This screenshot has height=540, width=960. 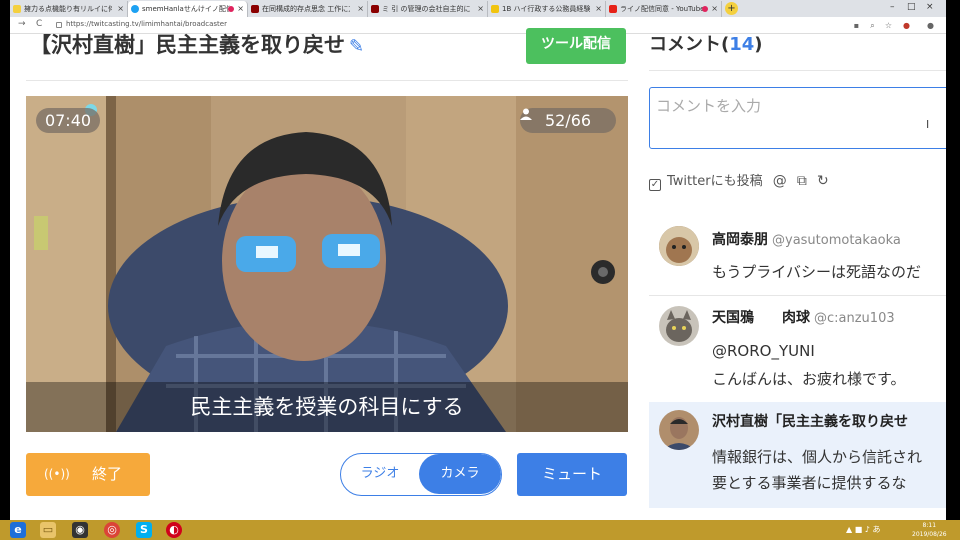 What do you see at coordinates (802, 181) in the screenshot?
I see `copy-icon: ⧉` at bounding box center [802, 181].